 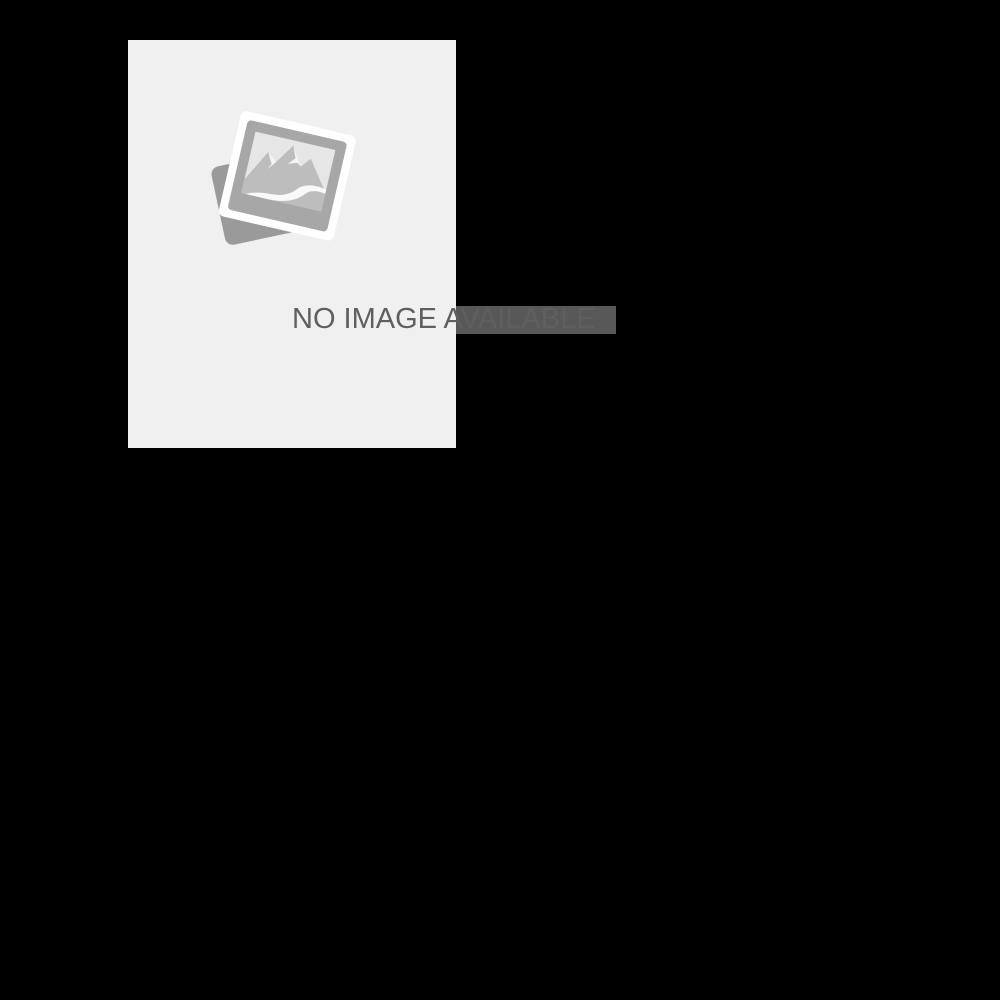 What do you see at coordinates (283, 178) in the screenshot?
I see `photo-placeholder-icon` at bounding box center [283, 178].